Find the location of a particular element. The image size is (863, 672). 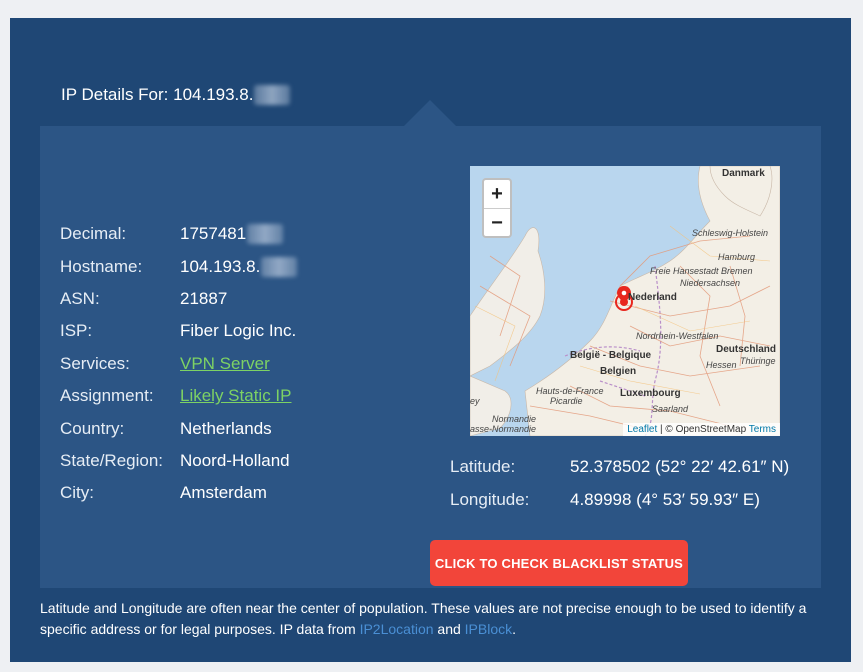

map-zoom-control: + − is located at coordinates (497, 208).